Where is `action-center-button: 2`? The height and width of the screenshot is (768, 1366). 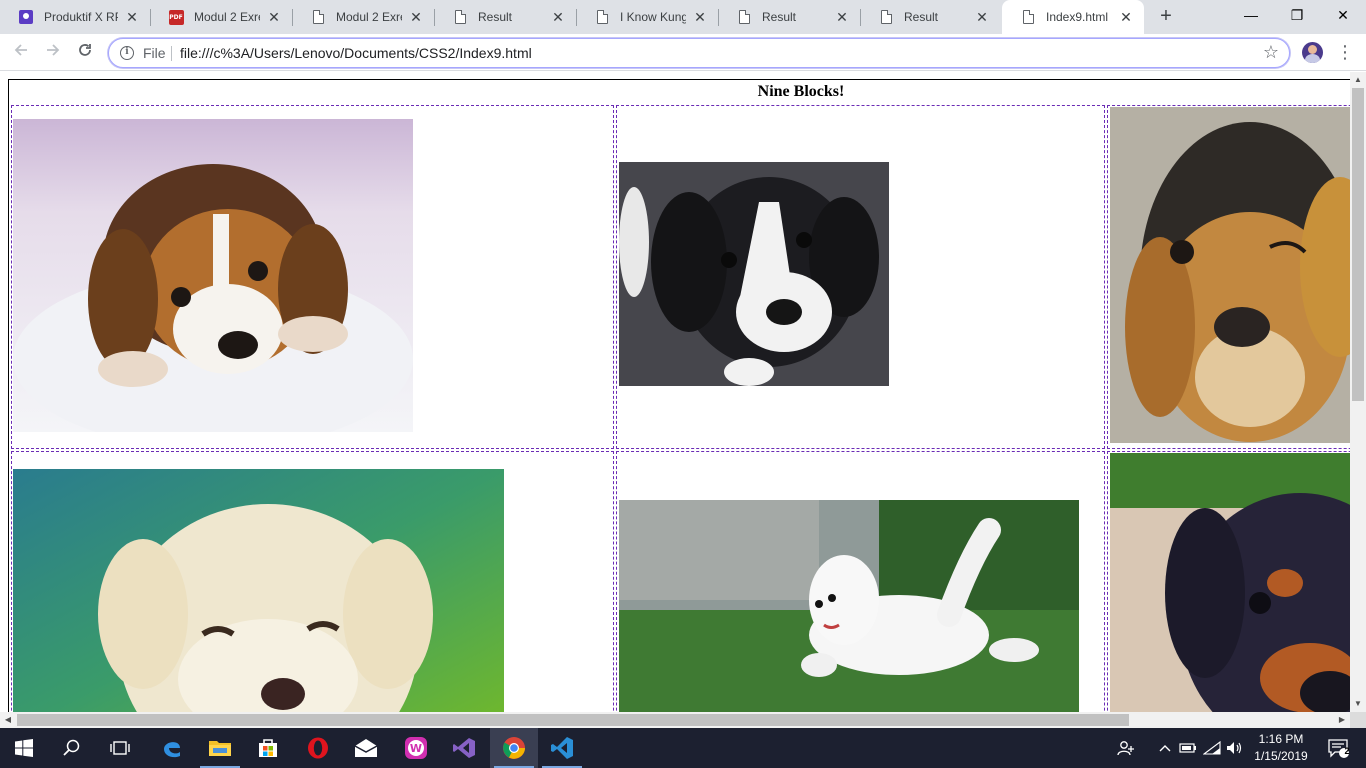 action-center-button: 2 is located at coordinates (1338, 748).